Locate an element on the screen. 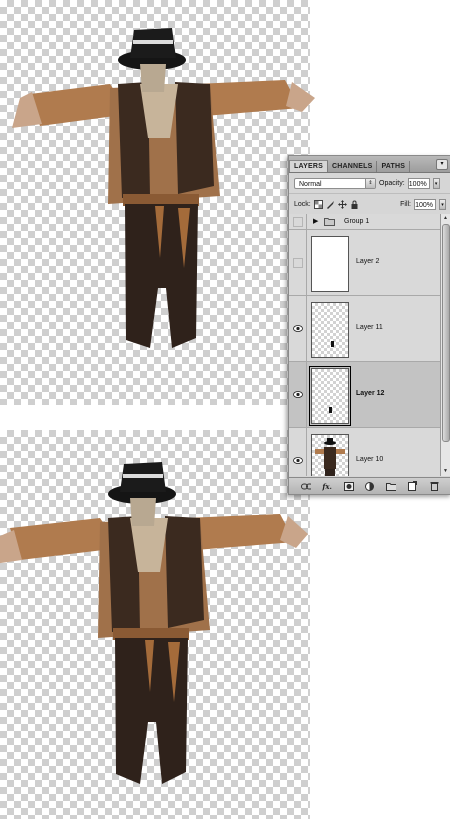  scroll-up-arrow-icon: ▲ is located at coordinates (445, 218).